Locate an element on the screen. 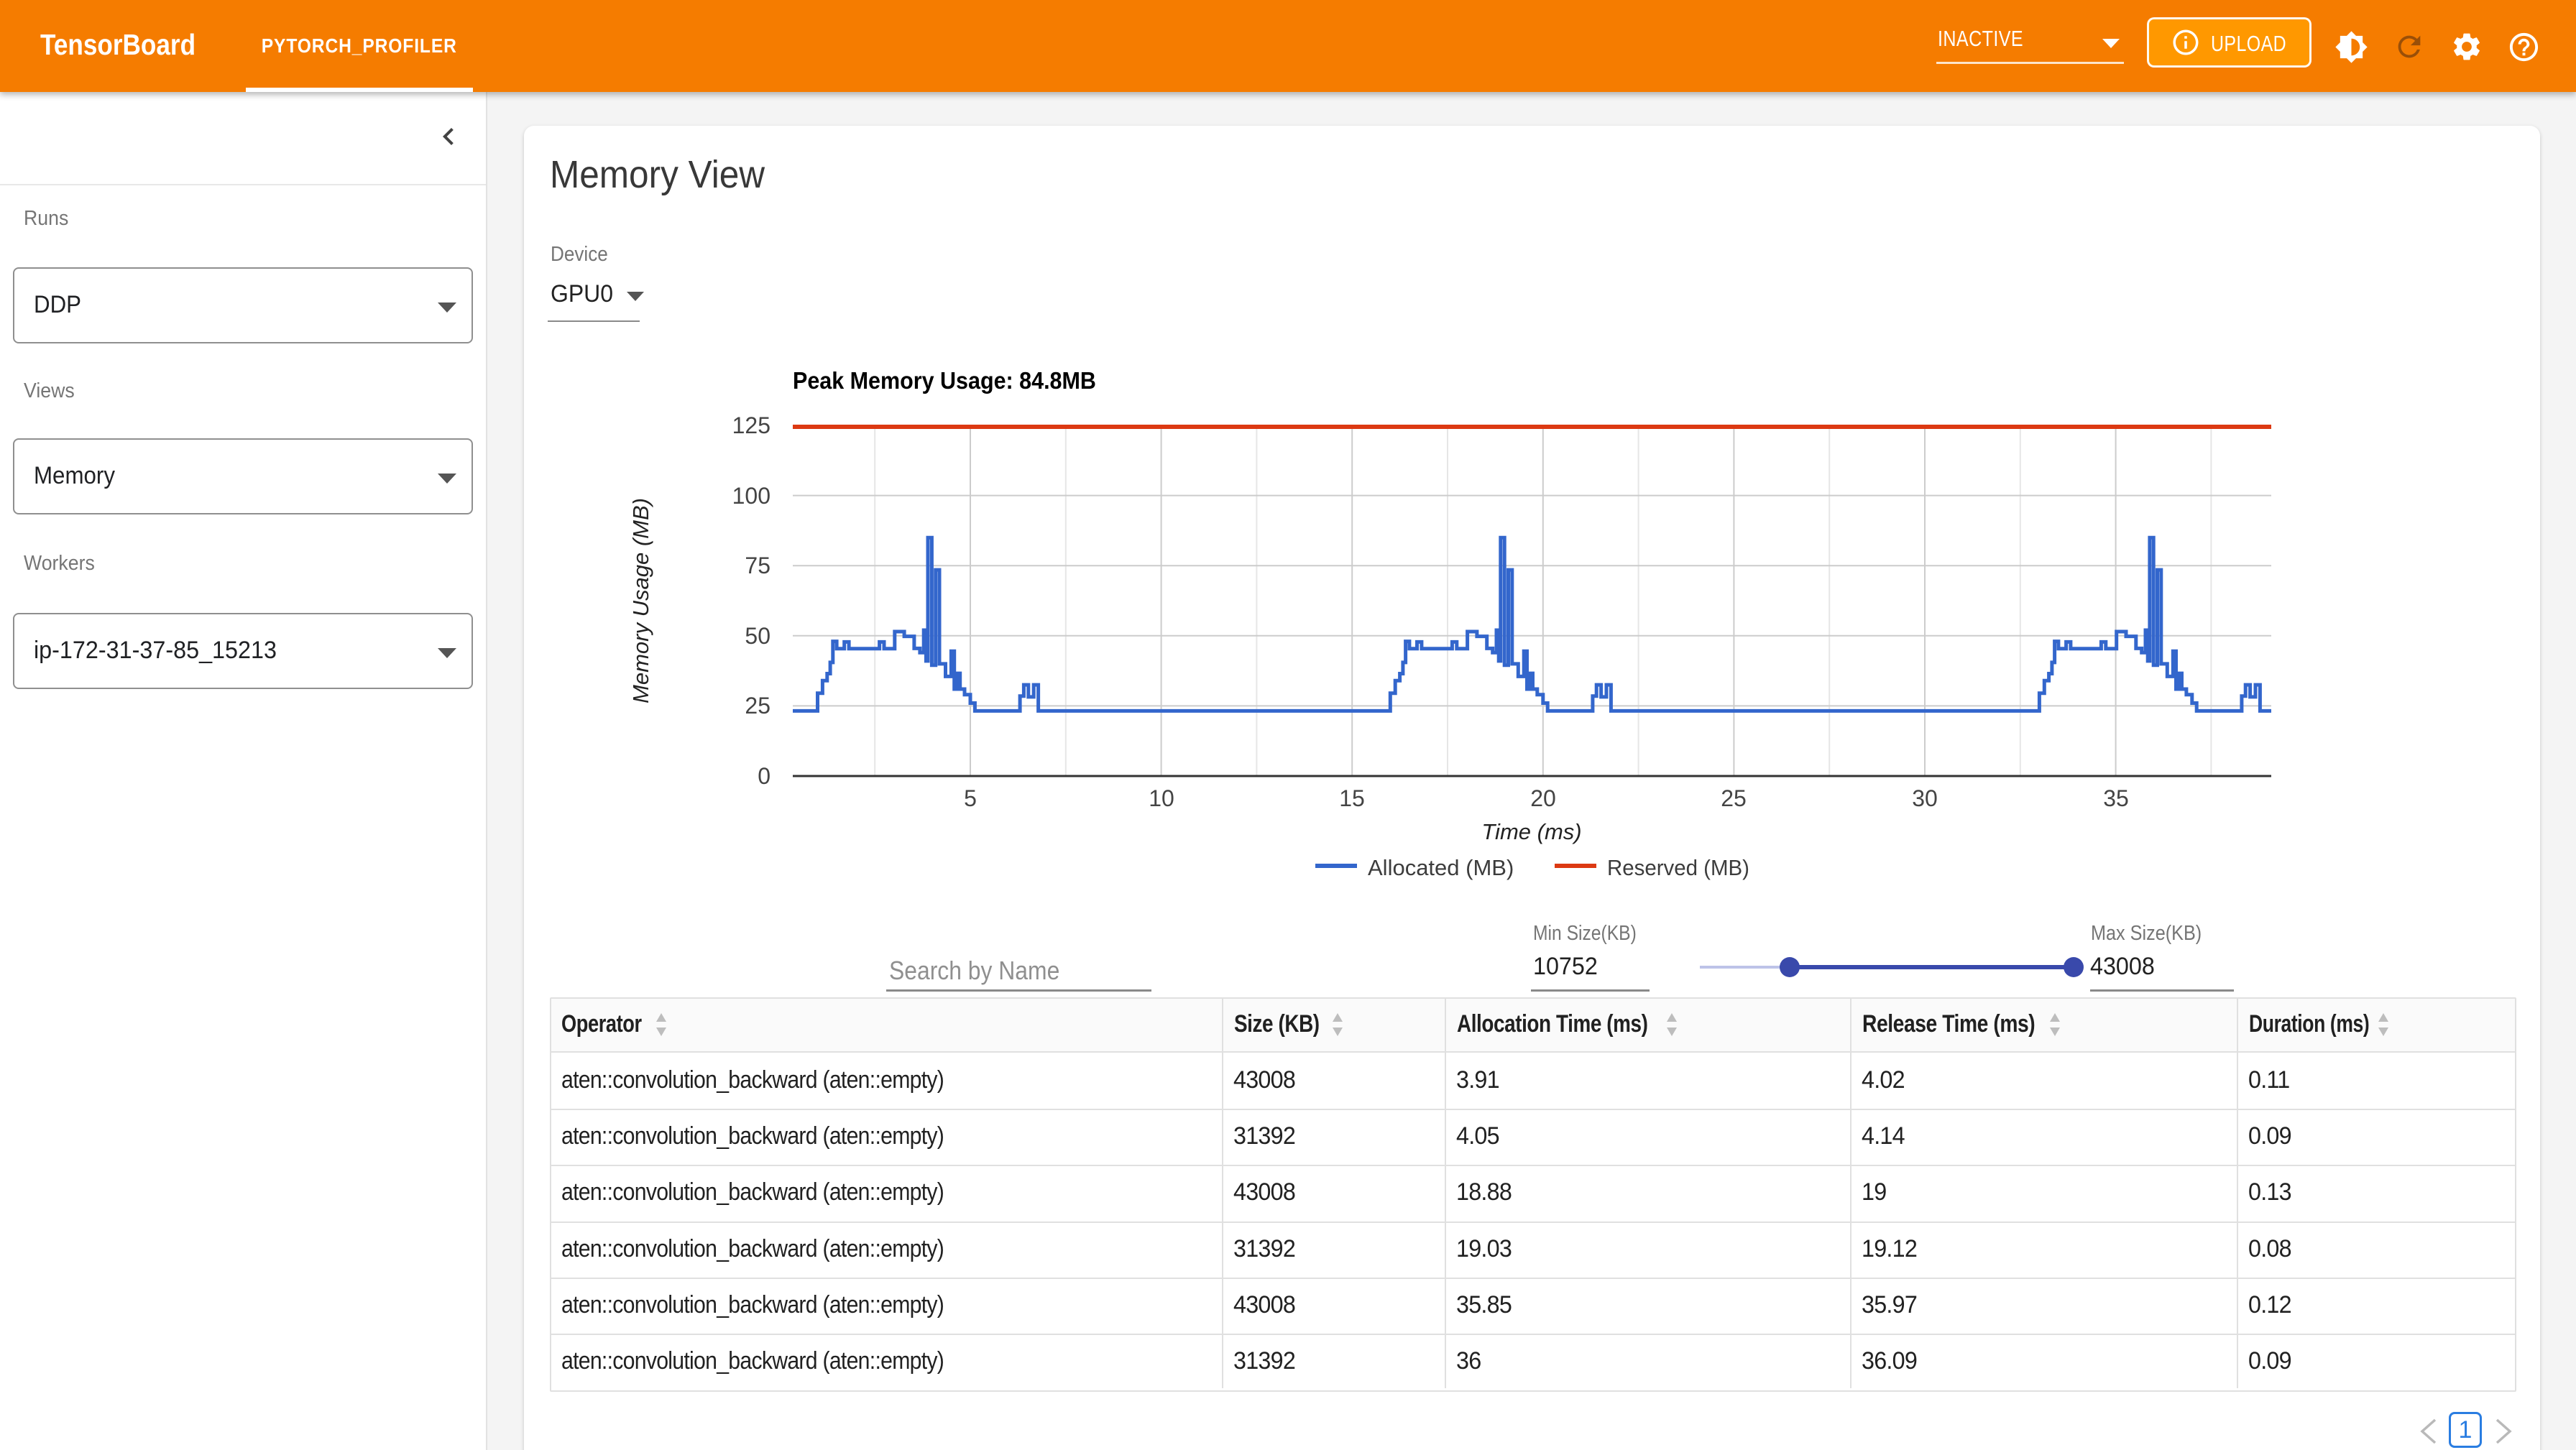 Image resolution: width=2576 pixels, height=1450 pixels. svg-text: 125 is located at coordinates (751, 425).